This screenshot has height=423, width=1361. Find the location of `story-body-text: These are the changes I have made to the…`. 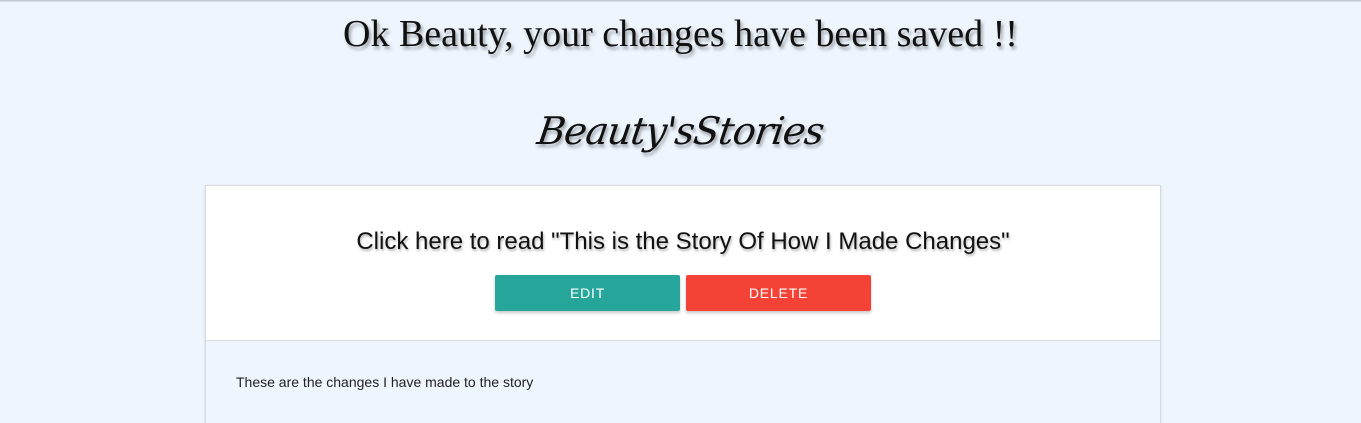

story-body-text: These are the changes I have made to the… is located at coordinates (385, 382).